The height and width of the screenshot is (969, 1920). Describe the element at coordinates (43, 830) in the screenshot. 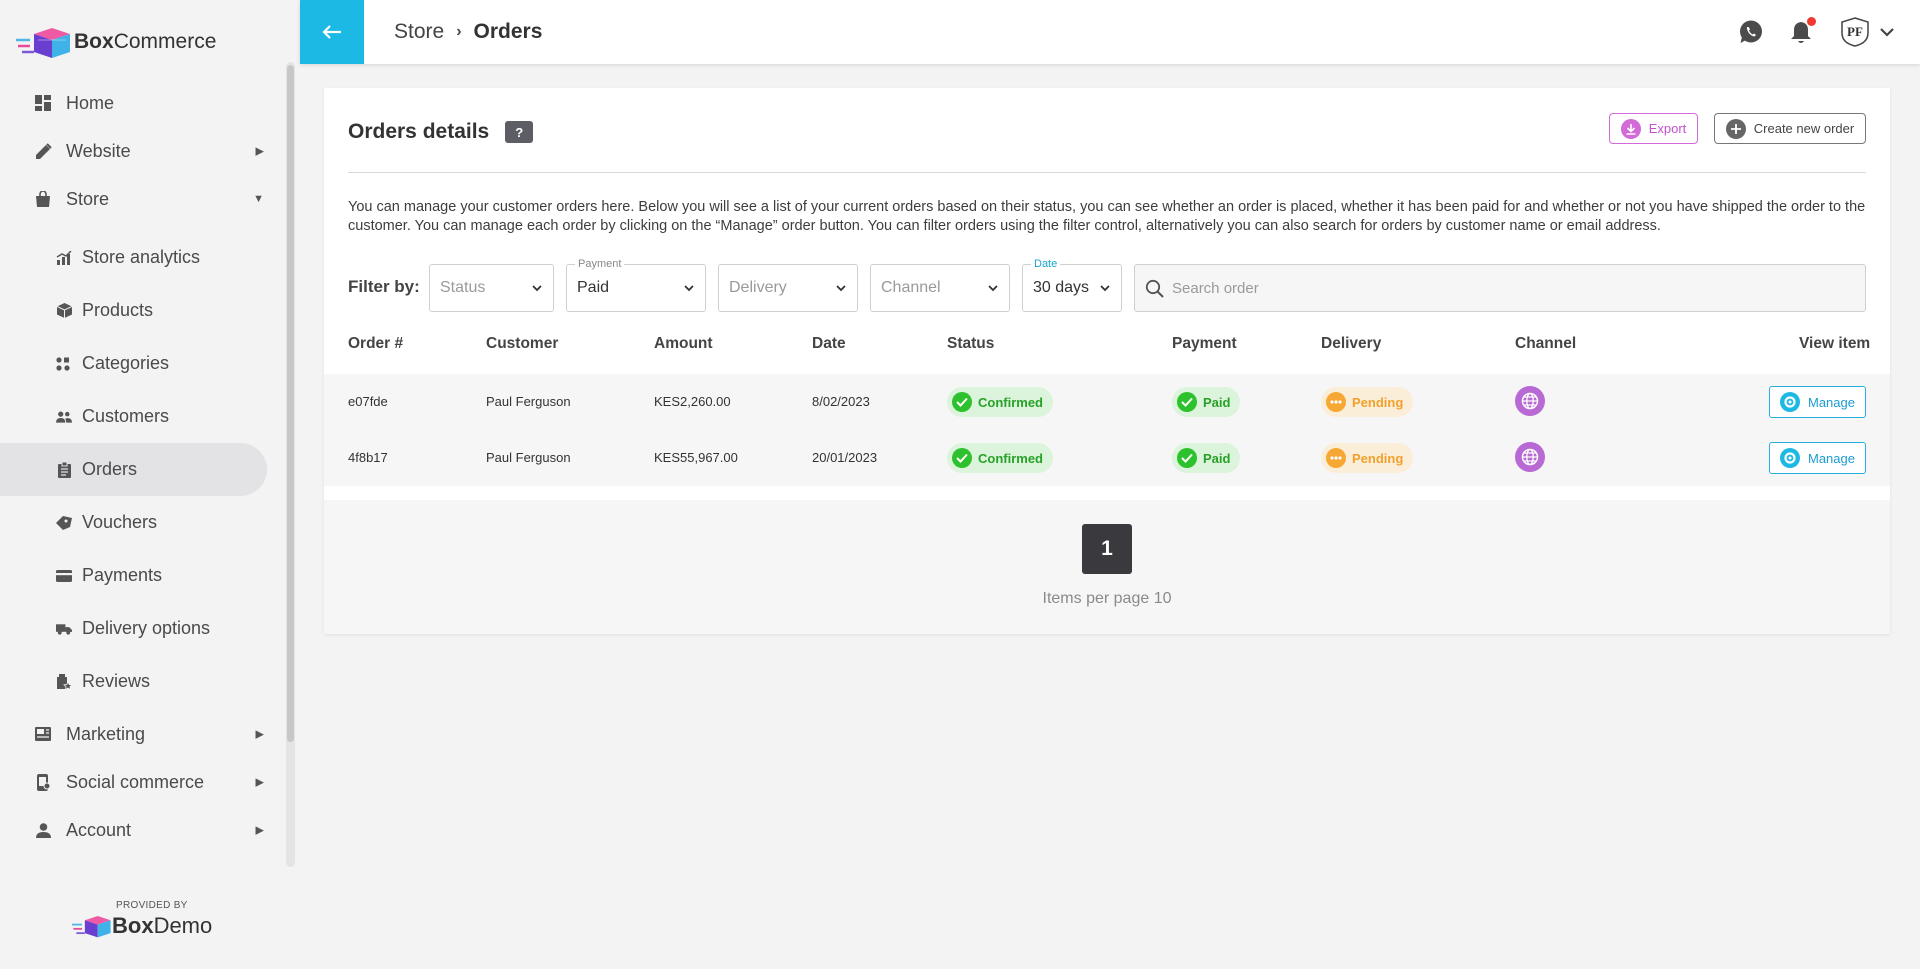

I see `person-icon` at that location.